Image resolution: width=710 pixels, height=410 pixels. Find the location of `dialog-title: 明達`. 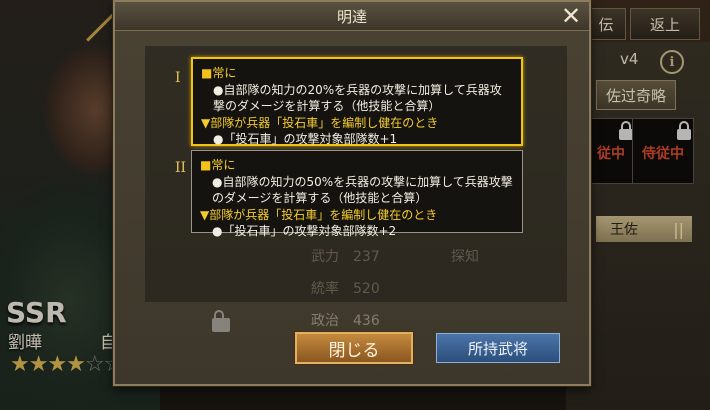

dialog-title: 明達 is located at coordinates (352, 16).